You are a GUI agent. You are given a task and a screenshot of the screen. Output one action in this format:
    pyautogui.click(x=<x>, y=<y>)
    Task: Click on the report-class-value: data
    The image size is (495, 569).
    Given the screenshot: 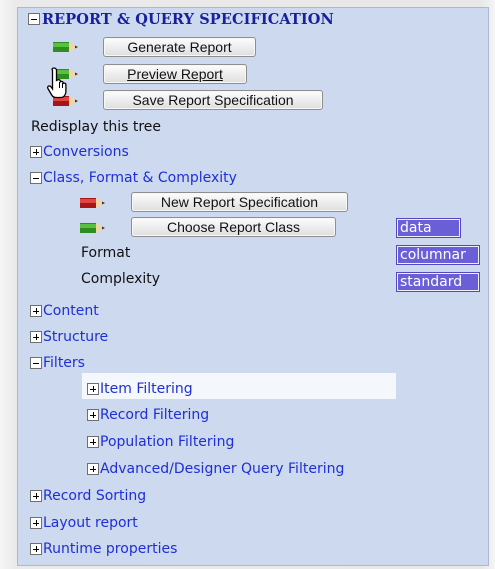 What is the action you would take?
    pyautogui.click(x=428, y=228)
    